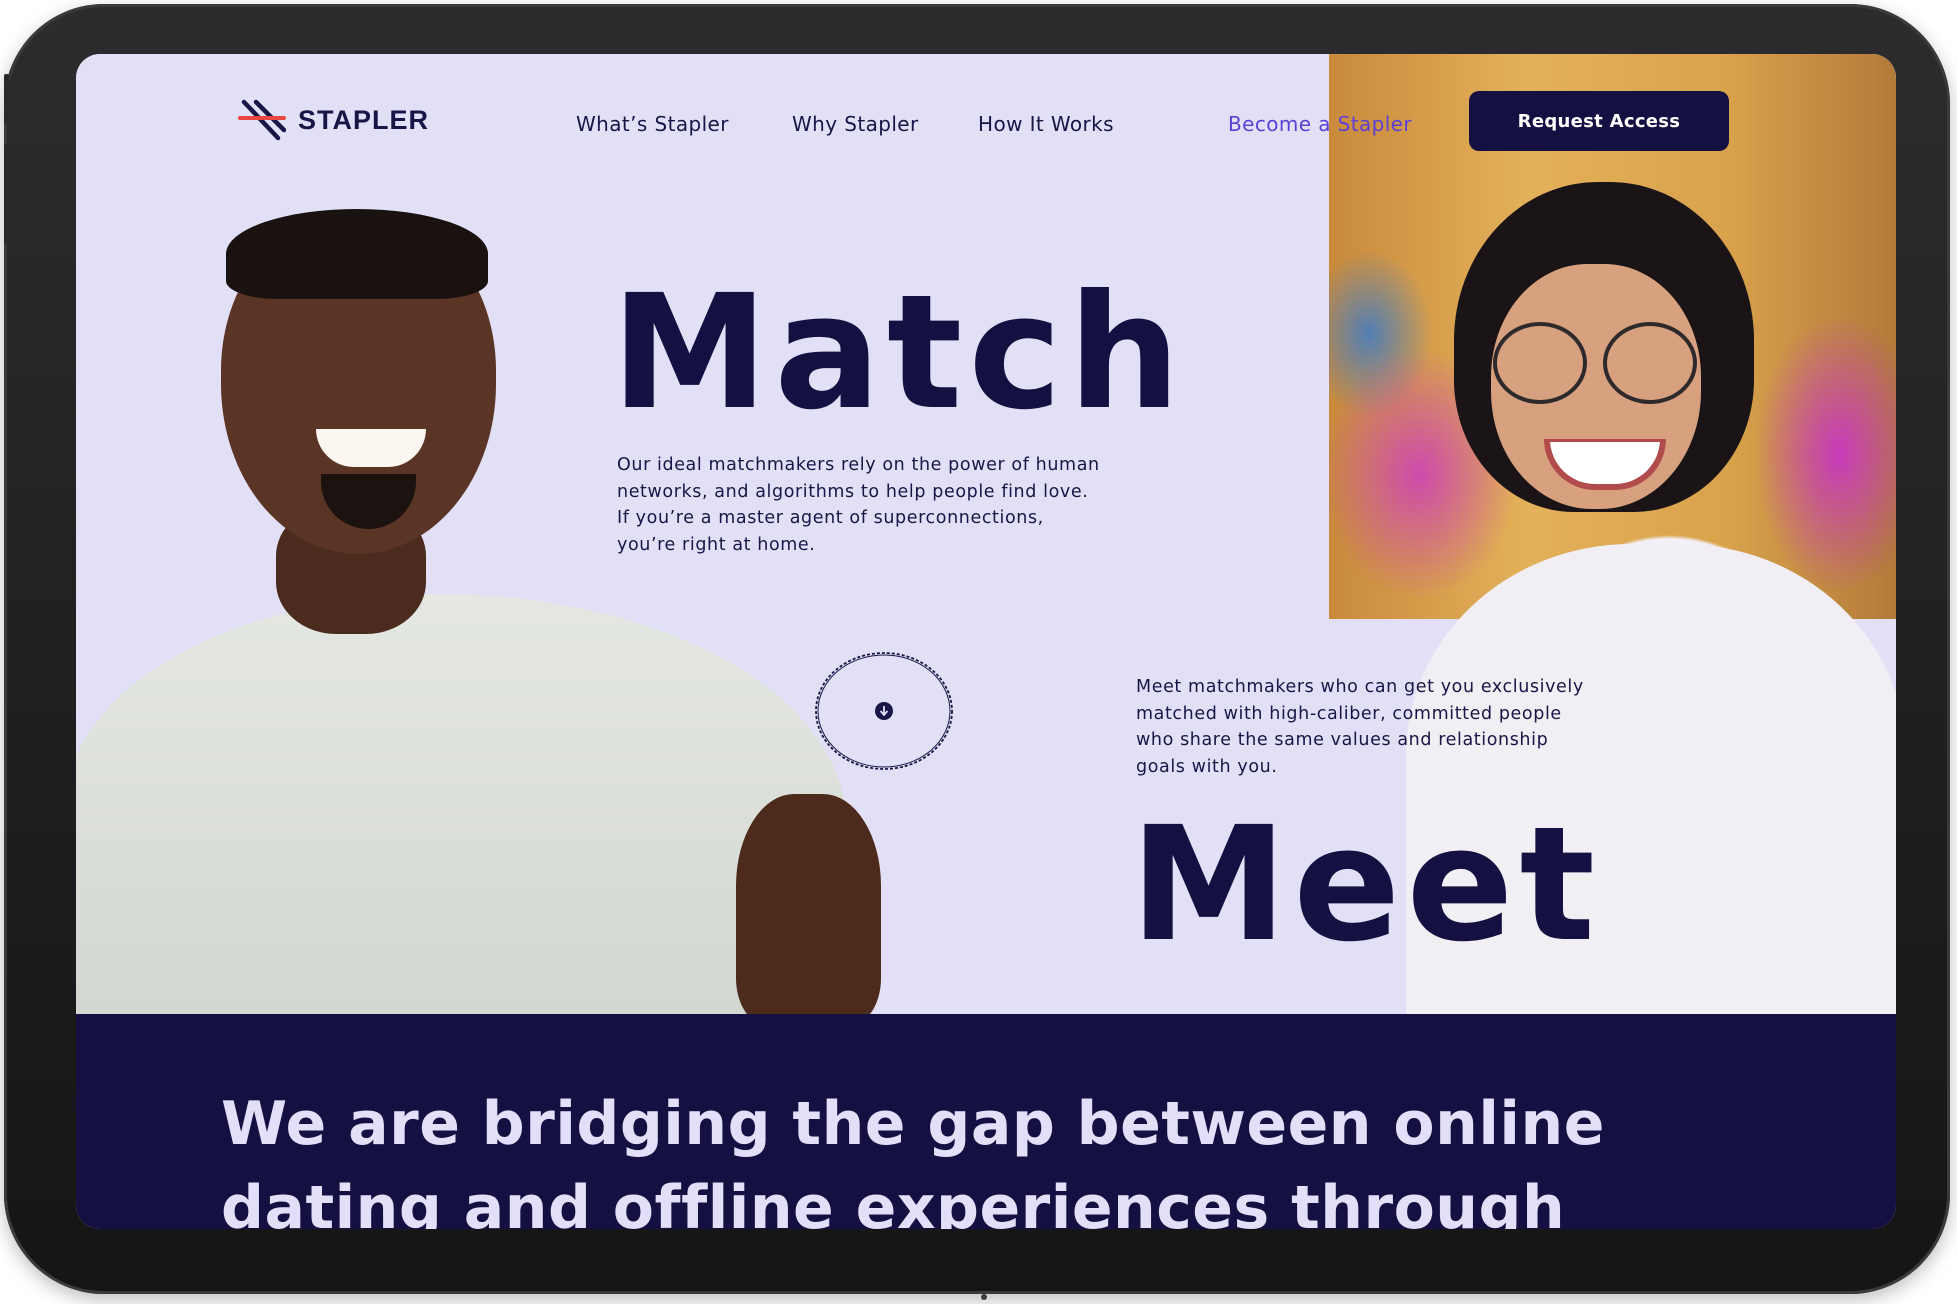 This screenshot has width=1957, height=1304. Describe the element at coordinates (855, 124) in the screenshot. I see `nav-link-why-stapler: Why Stapler` at that location.